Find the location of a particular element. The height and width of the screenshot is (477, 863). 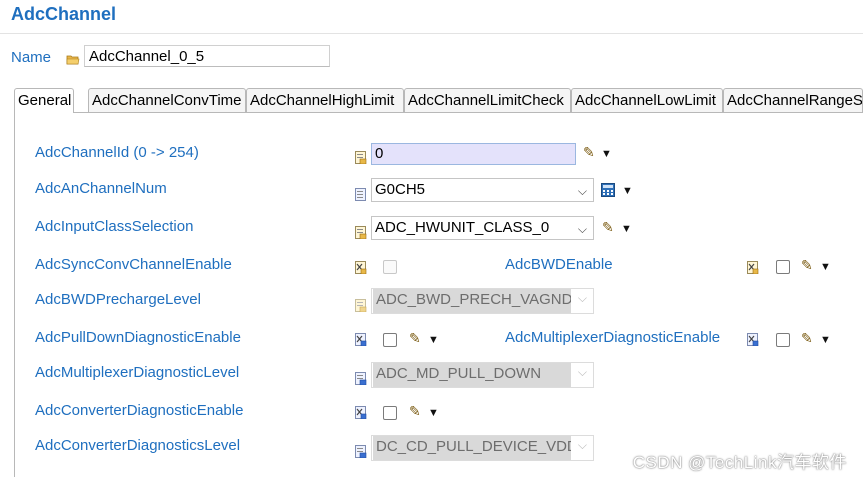

adc-input-class-select: ADC_HWUNIT_CLASS_0 ⌵ is located at coordinates (482, 228).